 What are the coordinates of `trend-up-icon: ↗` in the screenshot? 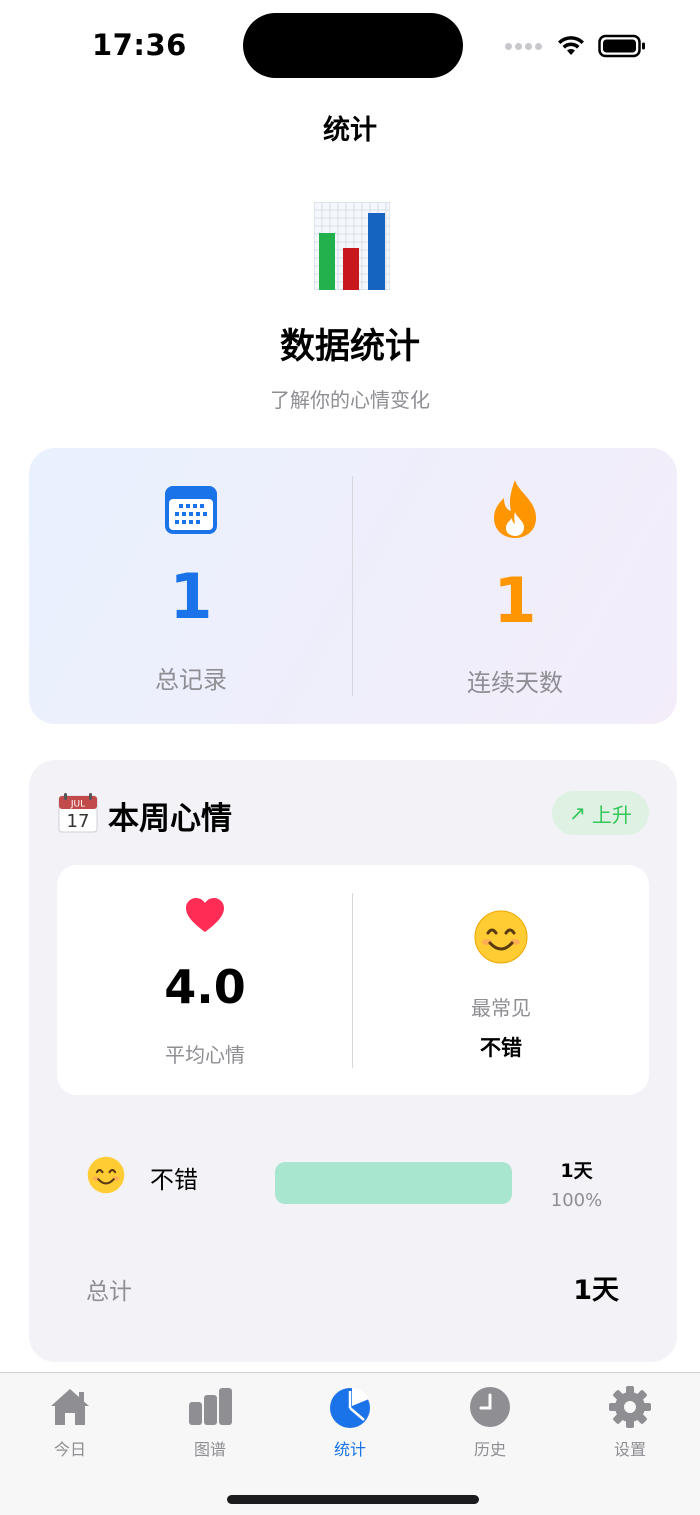 It's located at (577, 813).